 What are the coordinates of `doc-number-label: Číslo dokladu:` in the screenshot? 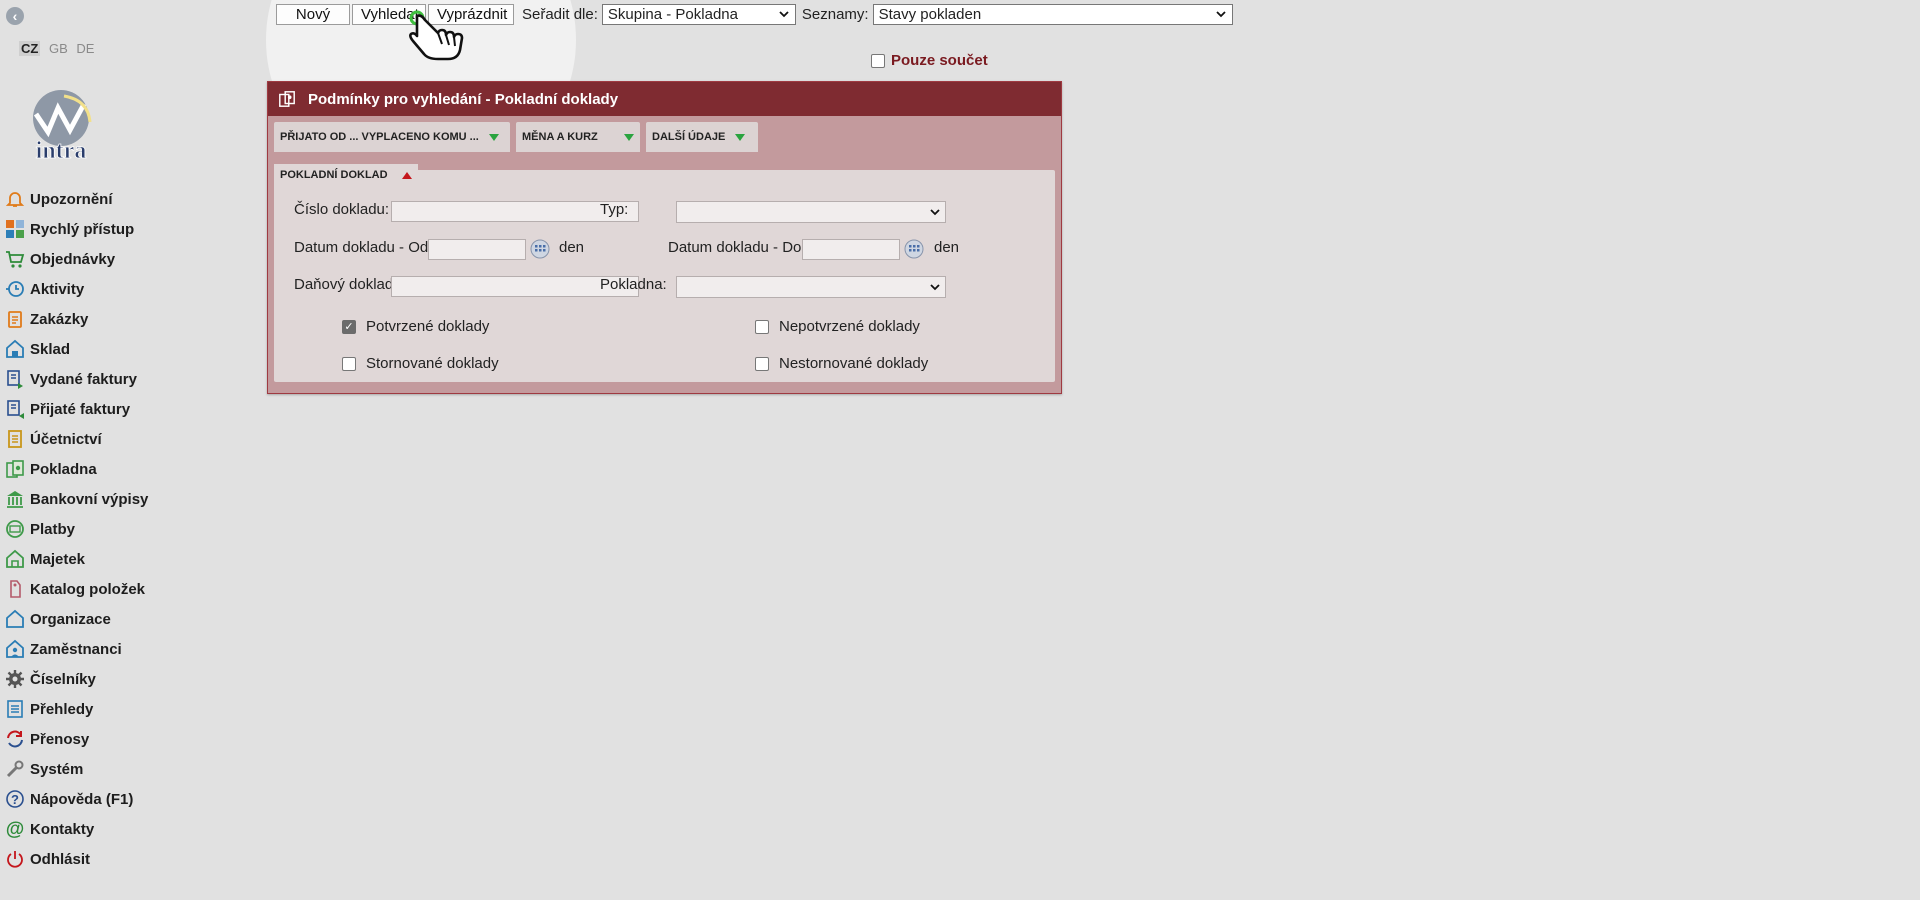 It's located at (342, 209).